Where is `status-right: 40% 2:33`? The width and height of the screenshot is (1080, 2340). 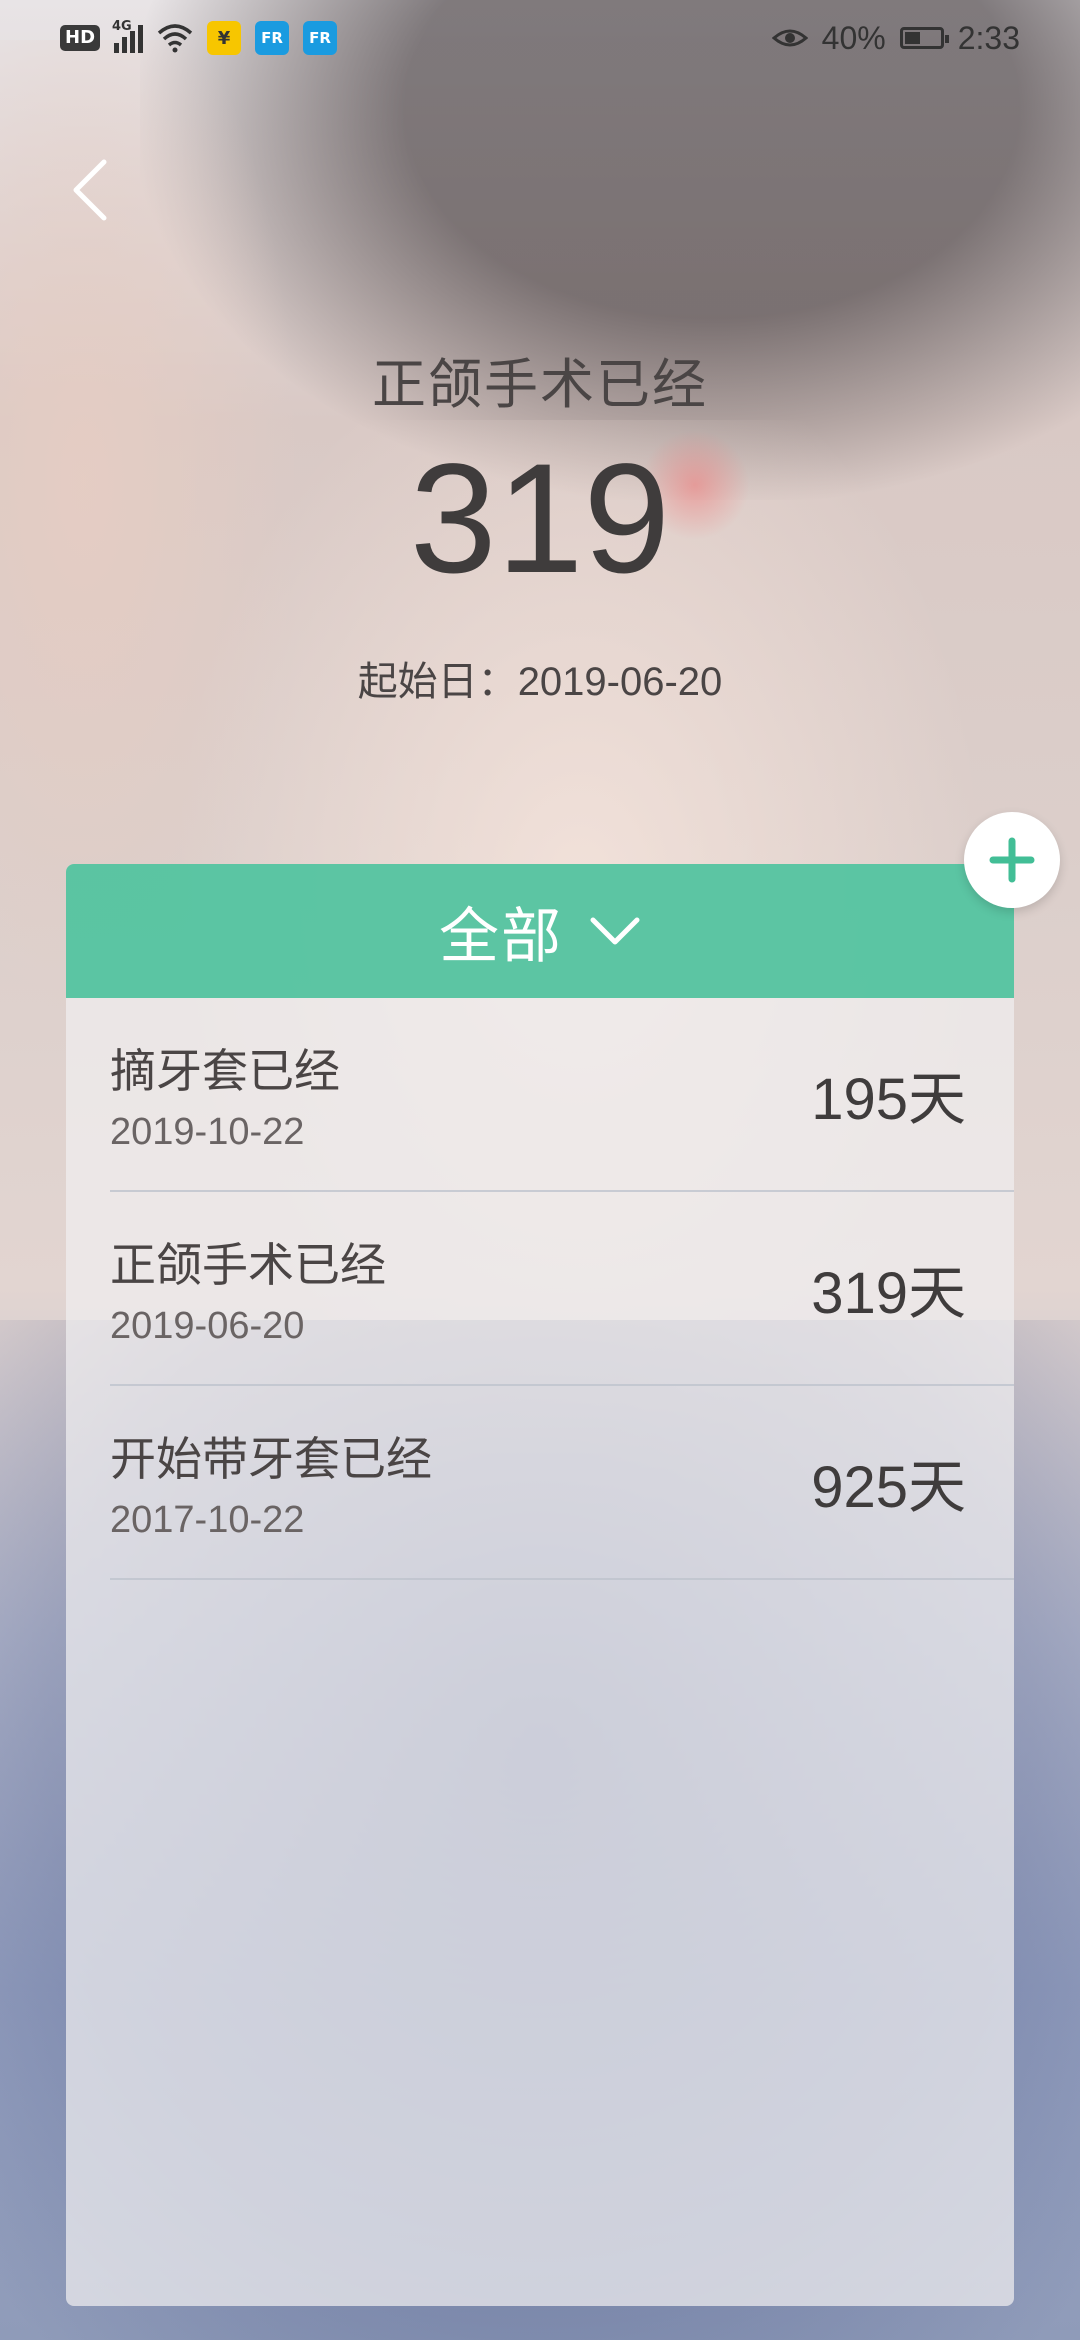 status-right: 40% 2:33 is located at coordinates (895, 38).